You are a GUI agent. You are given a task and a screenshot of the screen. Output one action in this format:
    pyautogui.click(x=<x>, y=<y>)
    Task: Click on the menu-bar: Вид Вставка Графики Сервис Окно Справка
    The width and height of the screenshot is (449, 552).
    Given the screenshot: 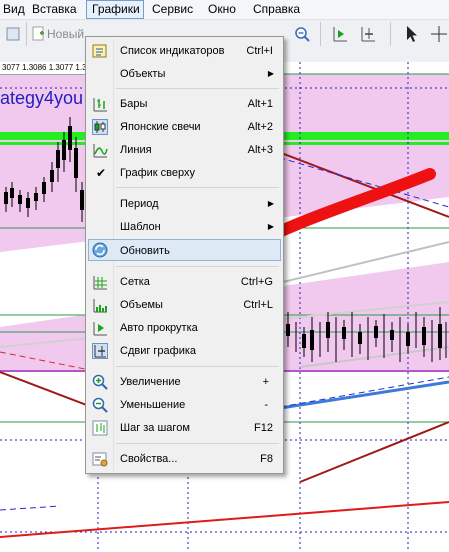 What is the action you would take?
    pyautogui.click(x=224, y=10)
    